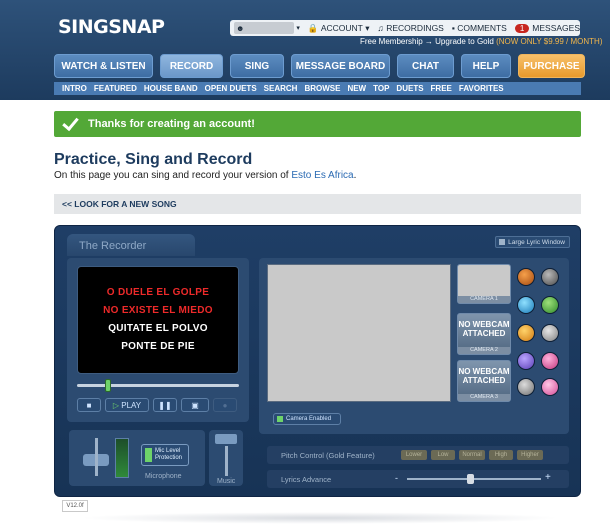  Describe the element at coordinates (414, 455) in the screenshot. I see `pitch-lower-button: Lower` at that location.